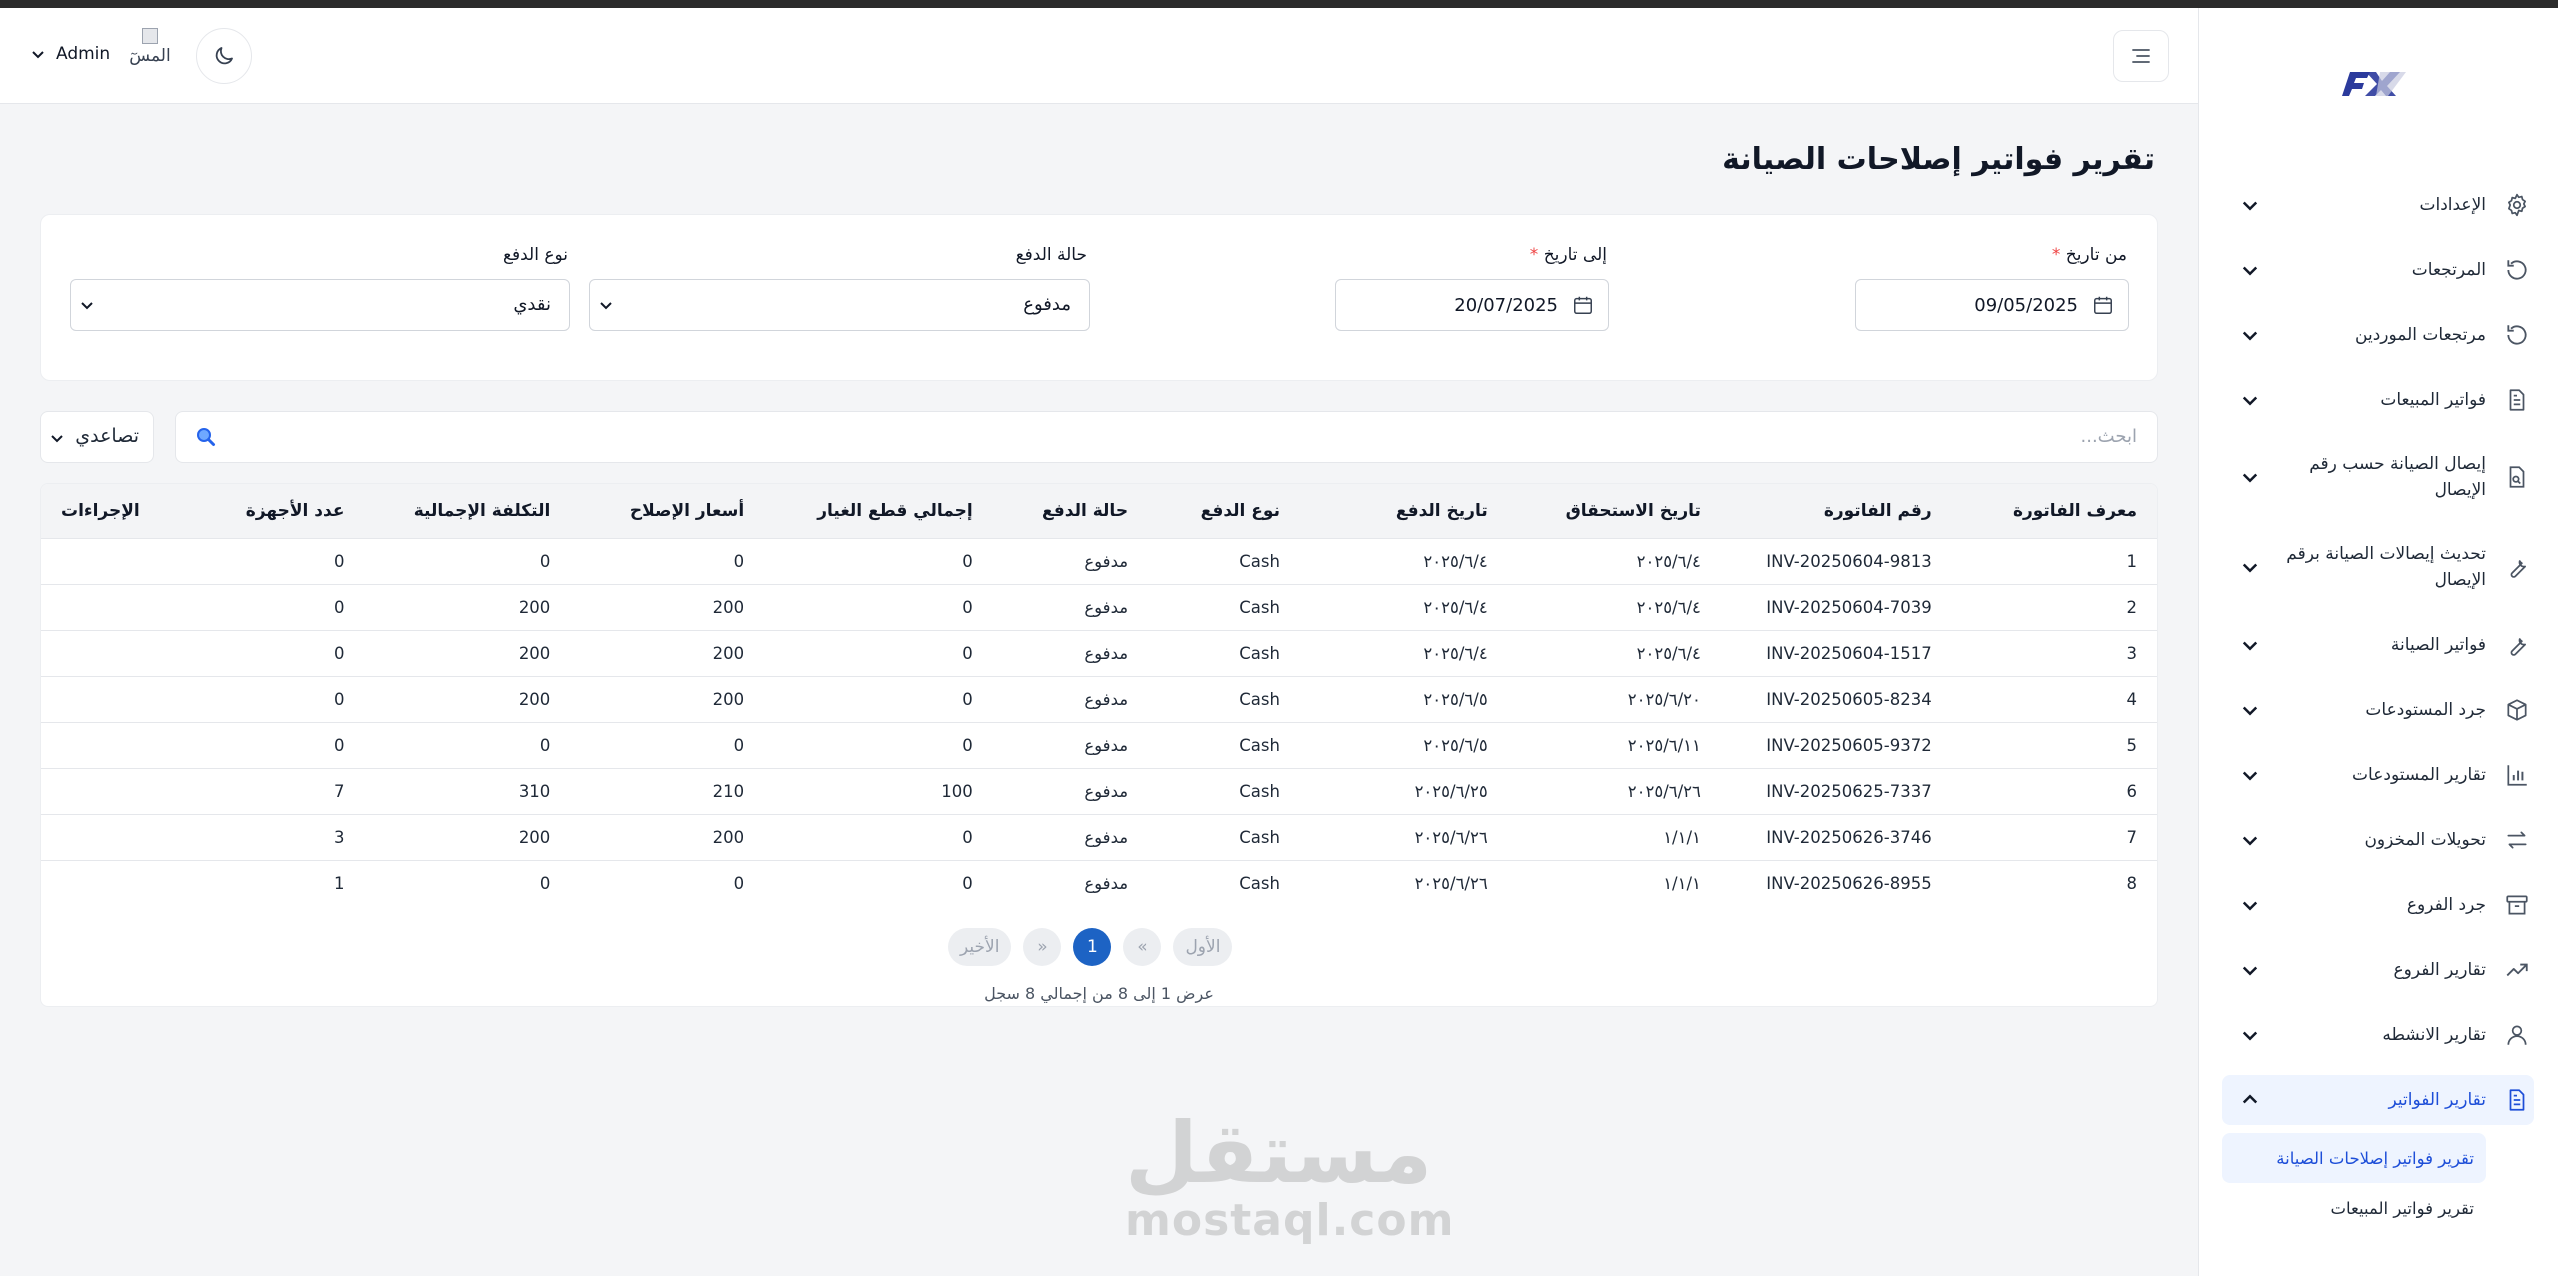 This screenshot has width=2558, height=1276. Describe the element at coordinates (532, 304) in the screenshot. I see `payment-type-value: نقدي` at that location.